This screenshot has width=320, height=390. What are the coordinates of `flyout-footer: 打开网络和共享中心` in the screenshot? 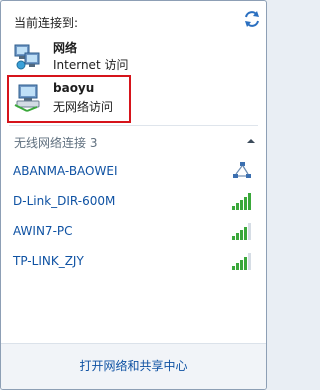 It's located at (133, 366).